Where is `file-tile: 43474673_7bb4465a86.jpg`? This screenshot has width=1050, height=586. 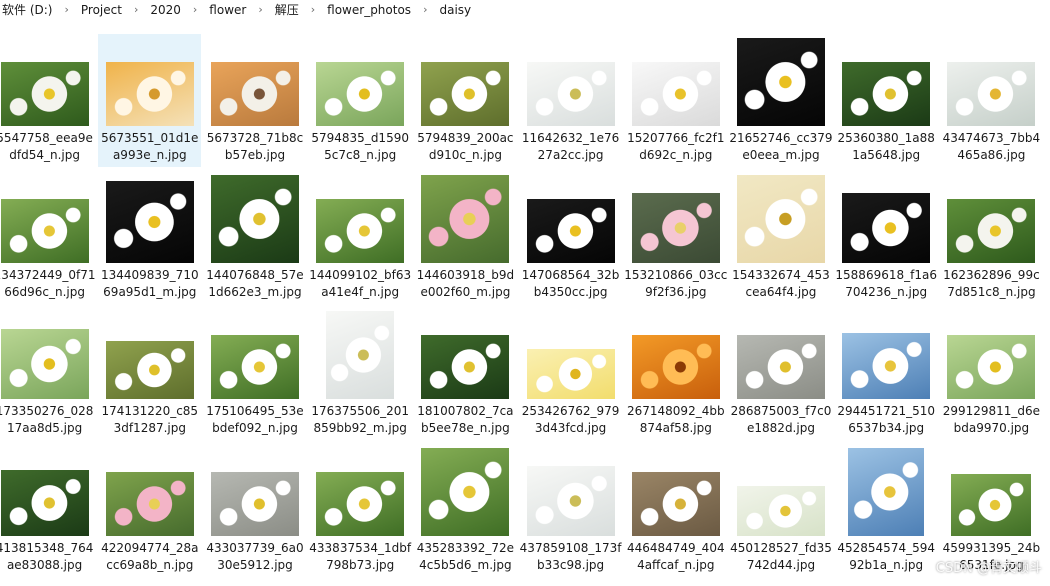
file-tile: 43474673_7bb4465a86.jpg is located at coordinates (991, 100).